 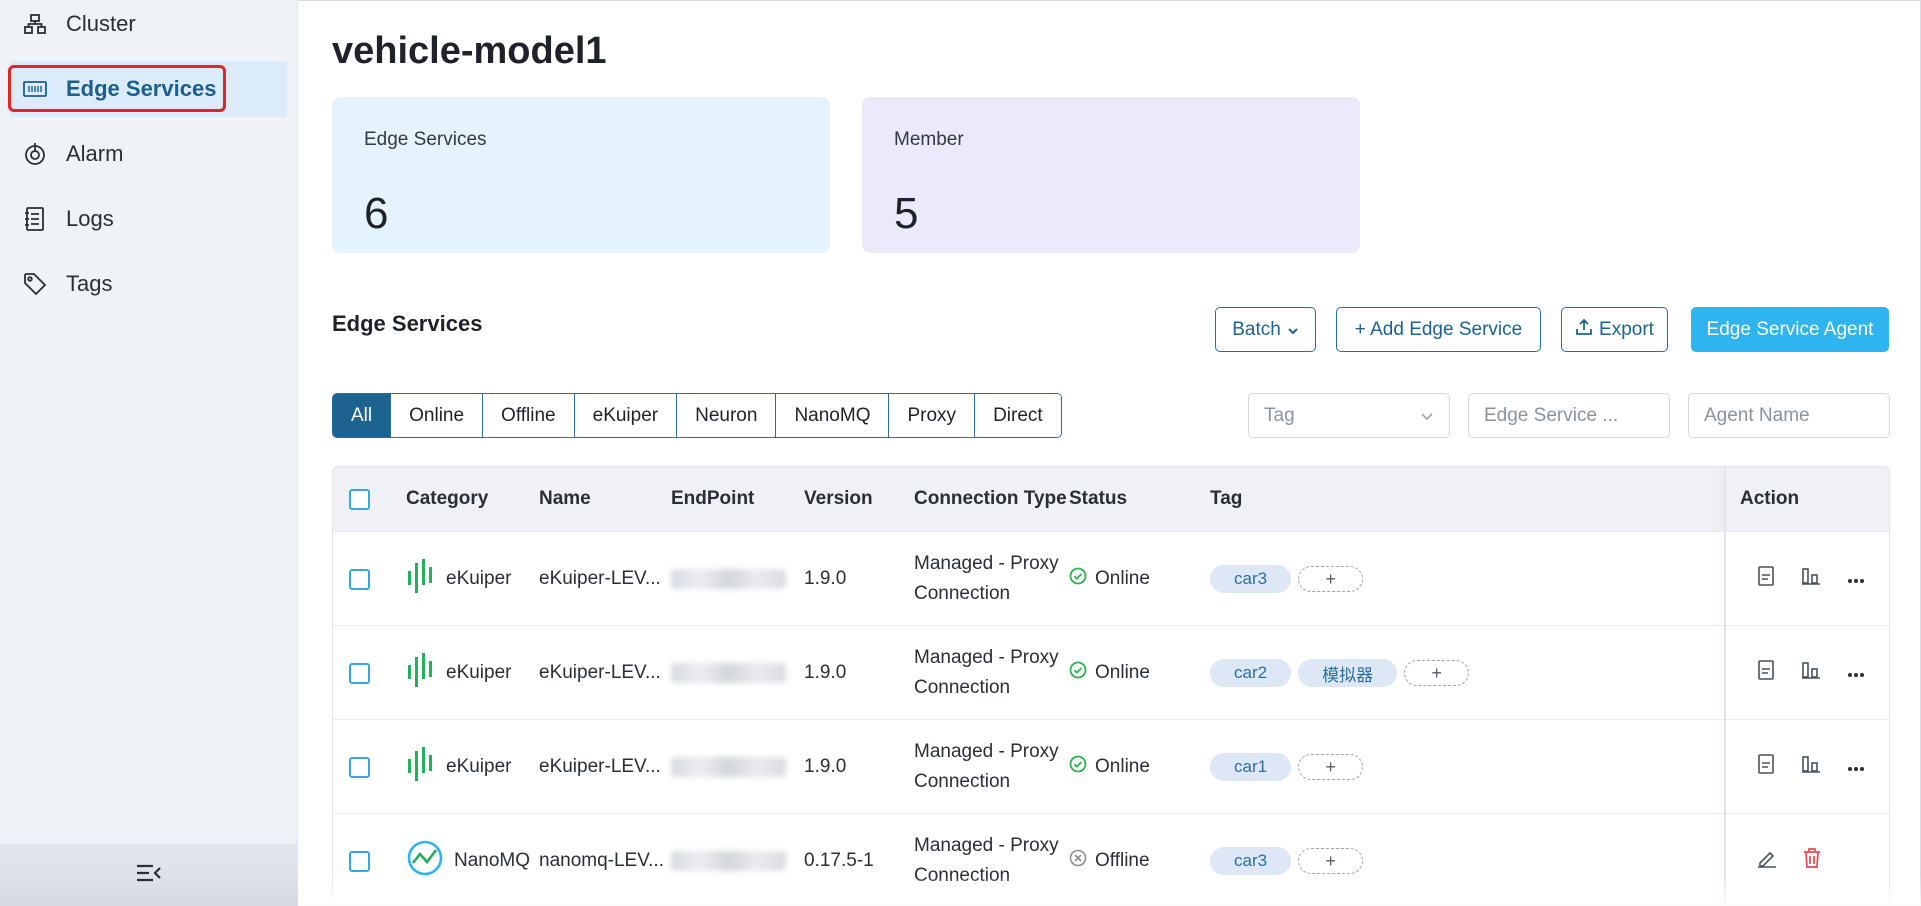 What do you see at coordinates (469, 51) in the screenshot?
I see `page-title: vehicle-model1` at bounding box center [469, 51].